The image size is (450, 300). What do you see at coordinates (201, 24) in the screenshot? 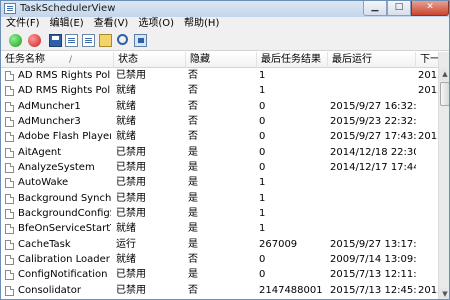
I see `menu-help: 帮助(H)` at bounding box center [201, 24].